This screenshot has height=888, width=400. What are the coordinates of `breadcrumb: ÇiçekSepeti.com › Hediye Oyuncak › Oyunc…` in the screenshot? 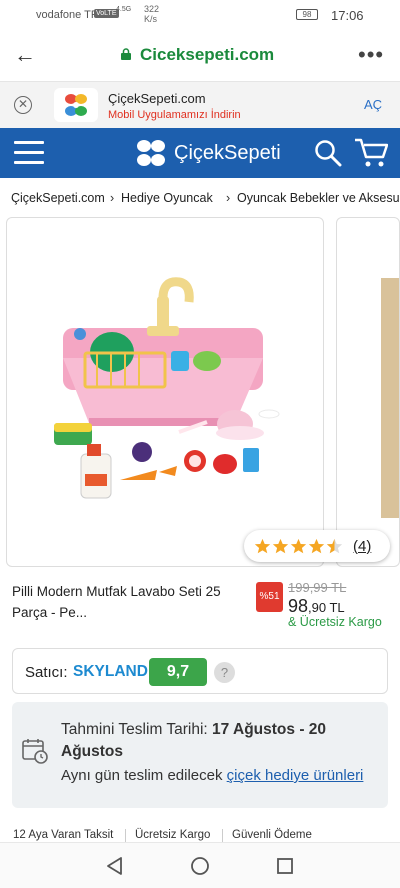 It's located at (200, 197).